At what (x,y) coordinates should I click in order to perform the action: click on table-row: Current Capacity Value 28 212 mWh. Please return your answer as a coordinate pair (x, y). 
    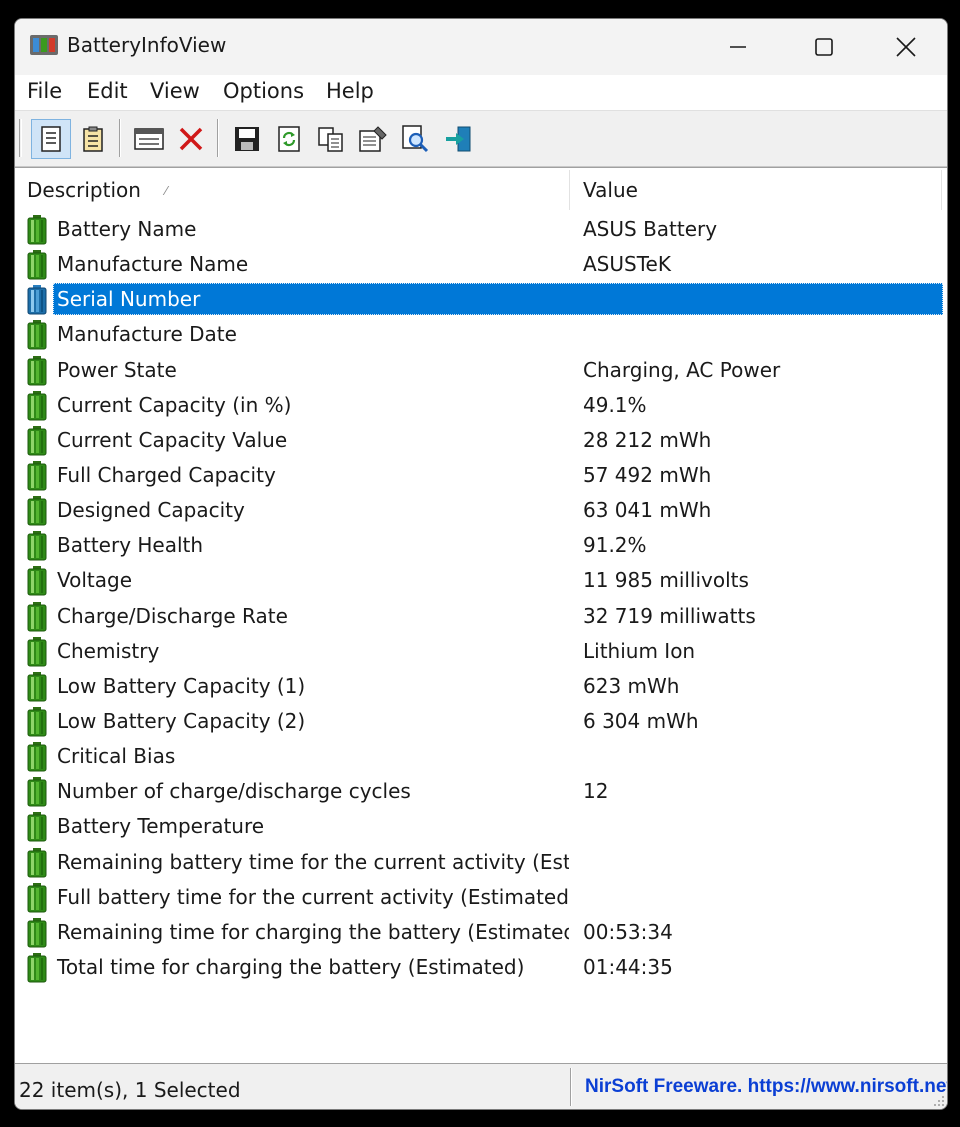
    Looking at the image, I should click on (481, 440).